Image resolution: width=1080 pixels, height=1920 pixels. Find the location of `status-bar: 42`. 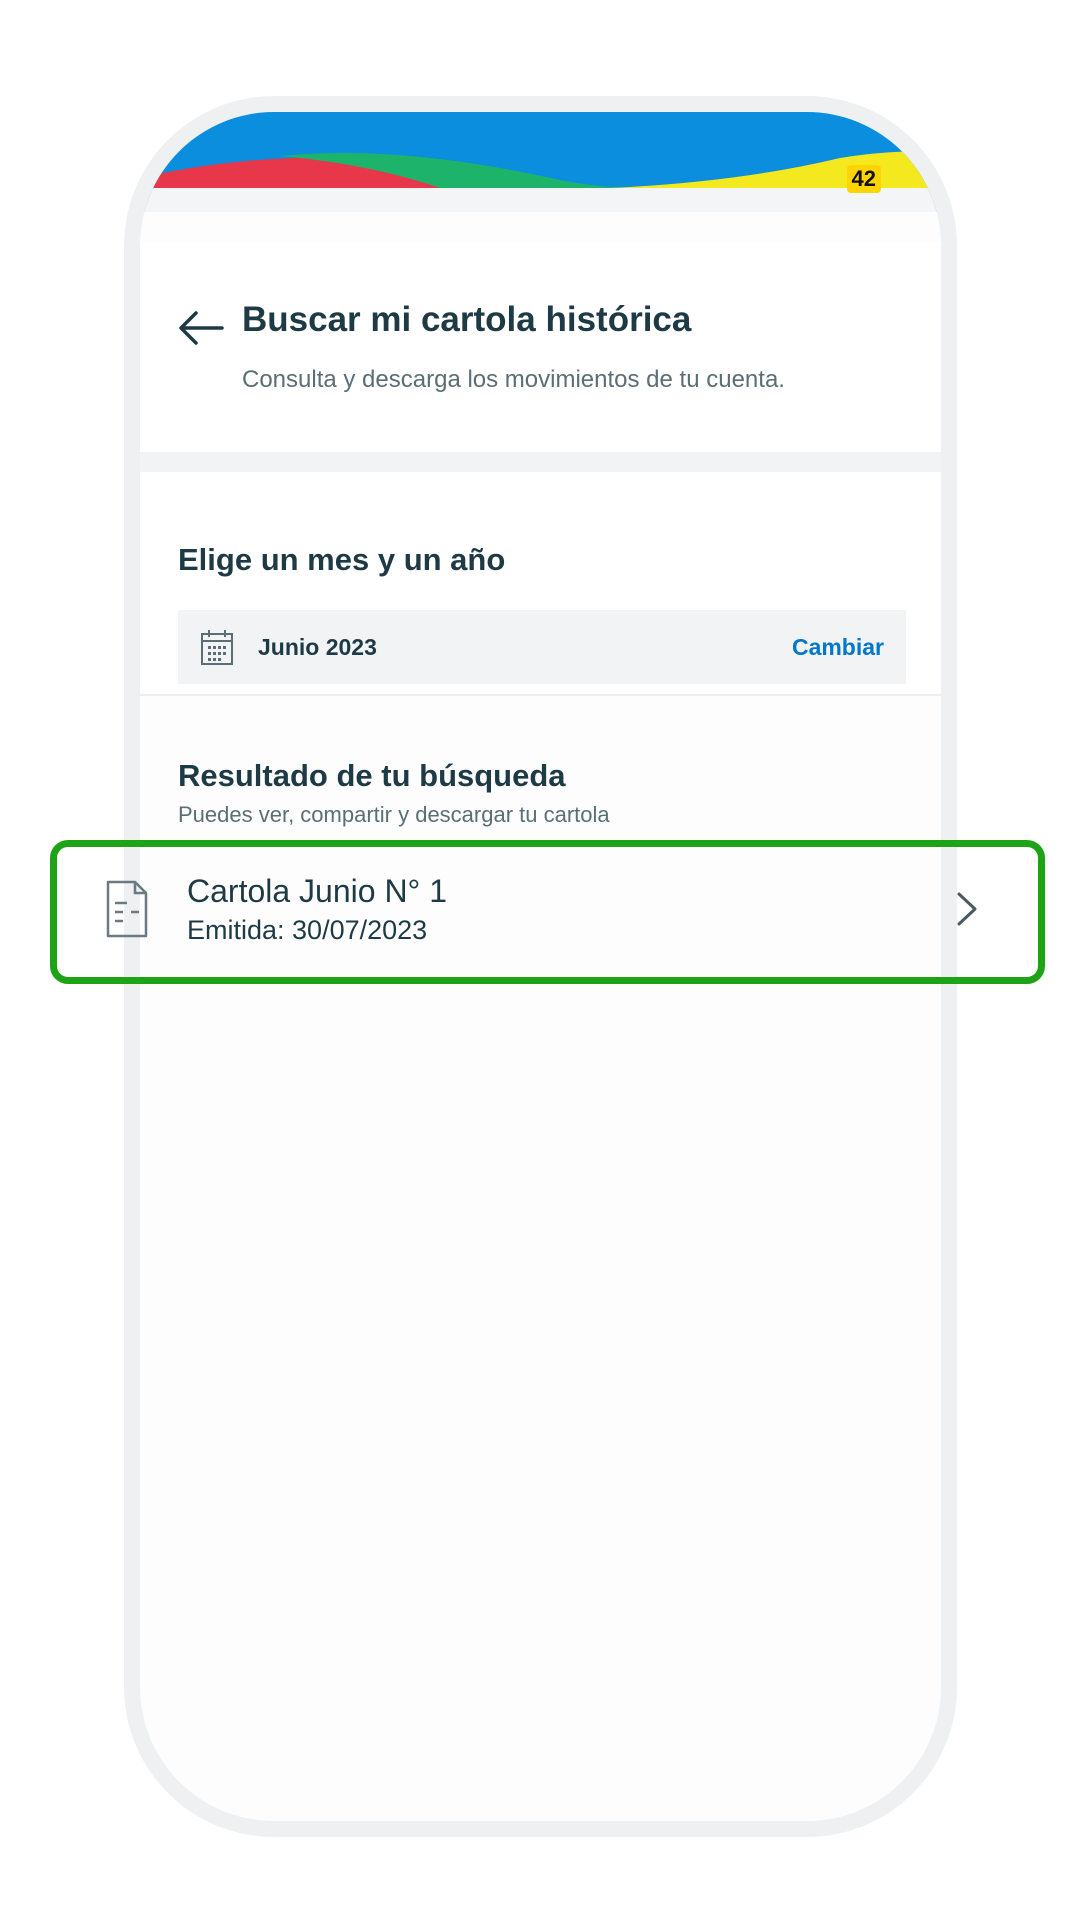

status-bar: 42 is located at coordinates (540, 162).